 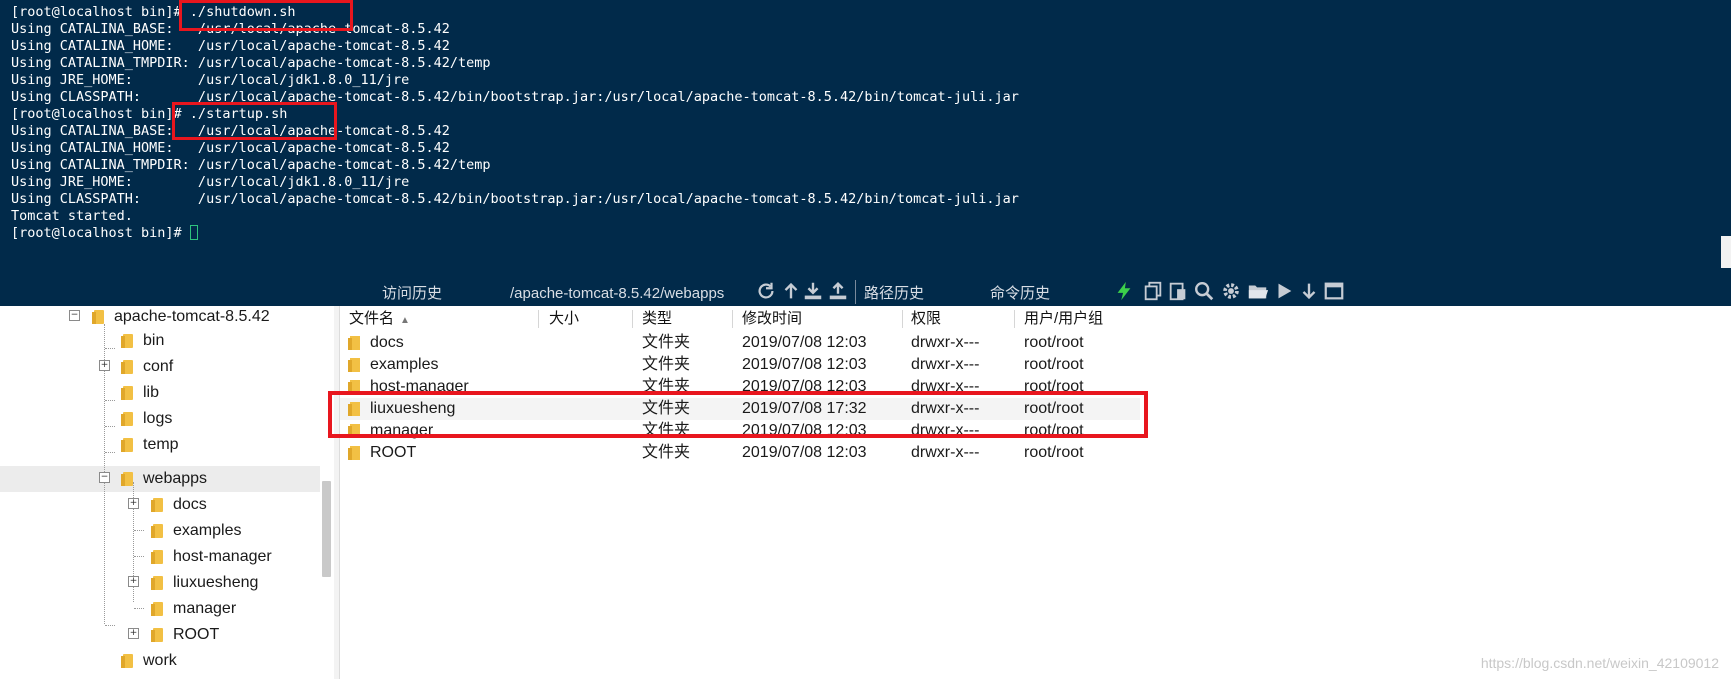 What do you see at coordinates (179, 317) in the screenshot?
I see `tree-node-apache-tomcat: apache-tomcat-8.5.42` at bounding box center [179, 317].